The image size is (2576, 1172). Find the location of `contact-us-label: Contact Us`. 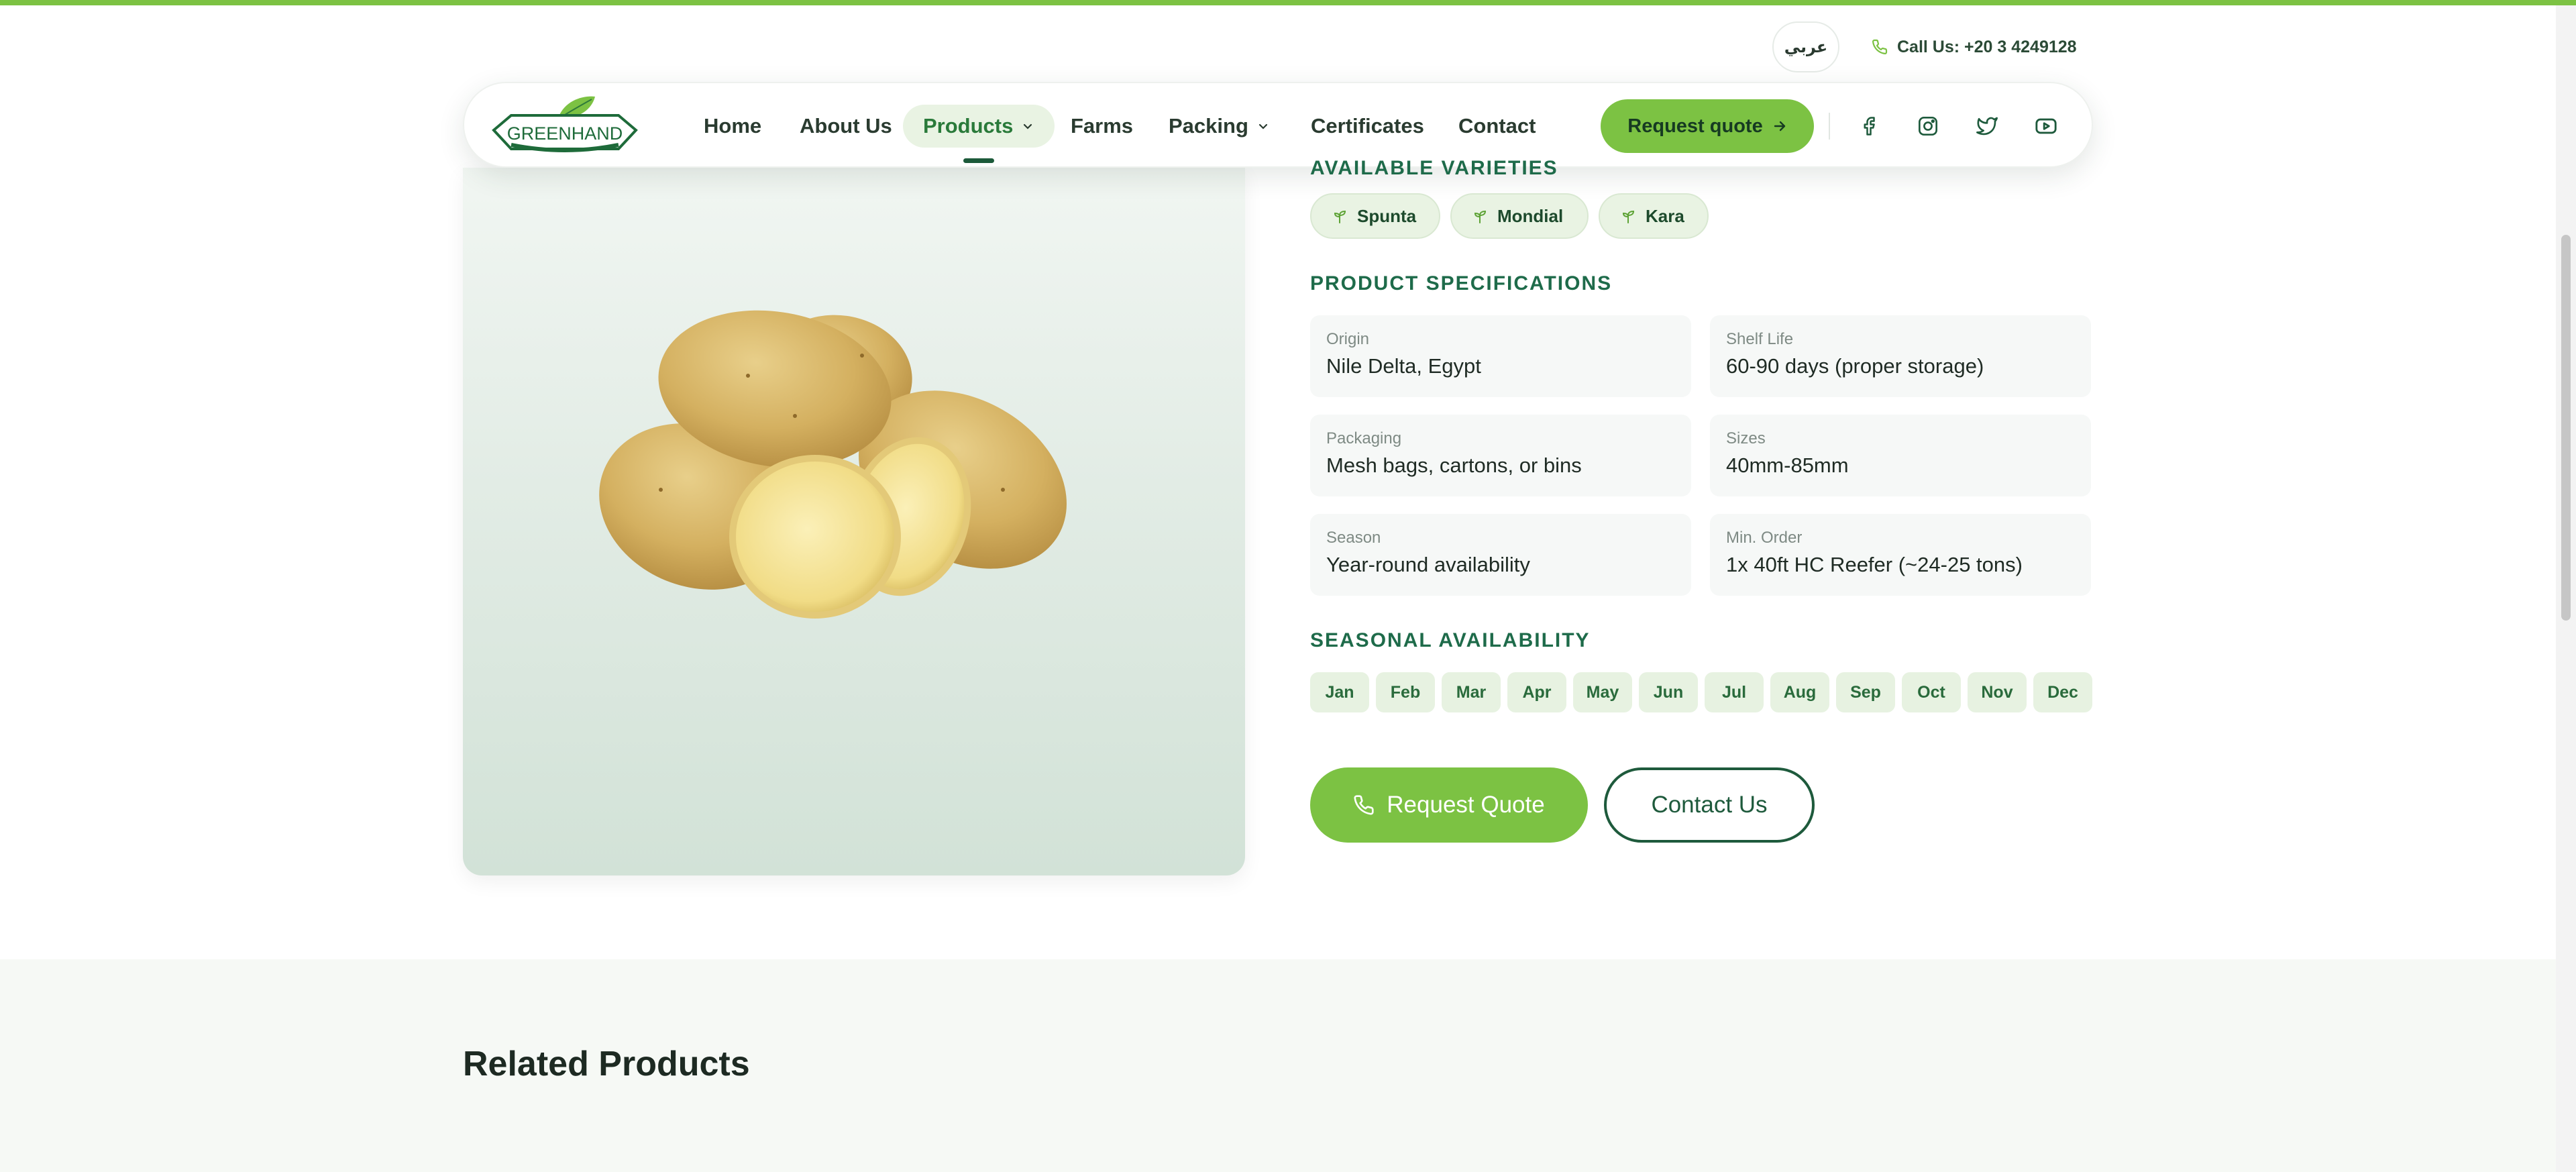

contact-us-label: Contact Us is located at coordinates (1709, 805).